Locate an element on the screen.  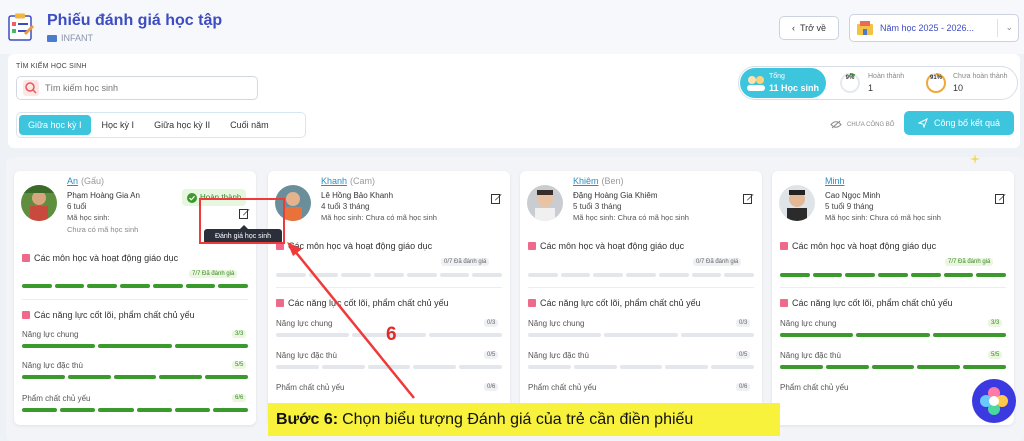
highlight-box is located at coordinates (242, 221).